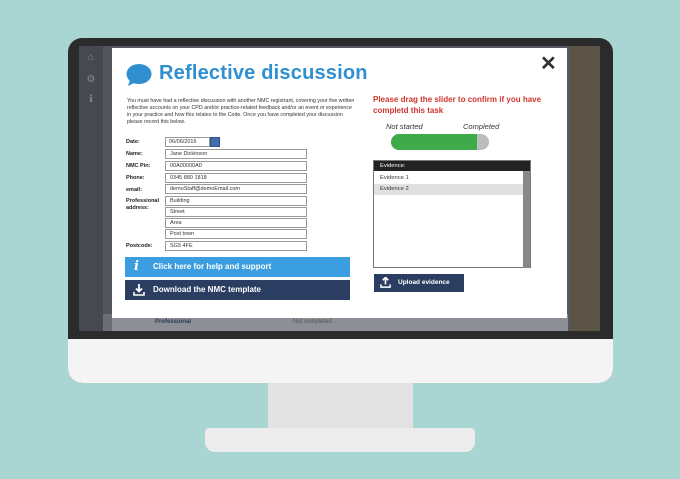 Image resolution: width=680 pixels, height=479 pixels. I want to click on address-label-2: address:, so click(137, 208).